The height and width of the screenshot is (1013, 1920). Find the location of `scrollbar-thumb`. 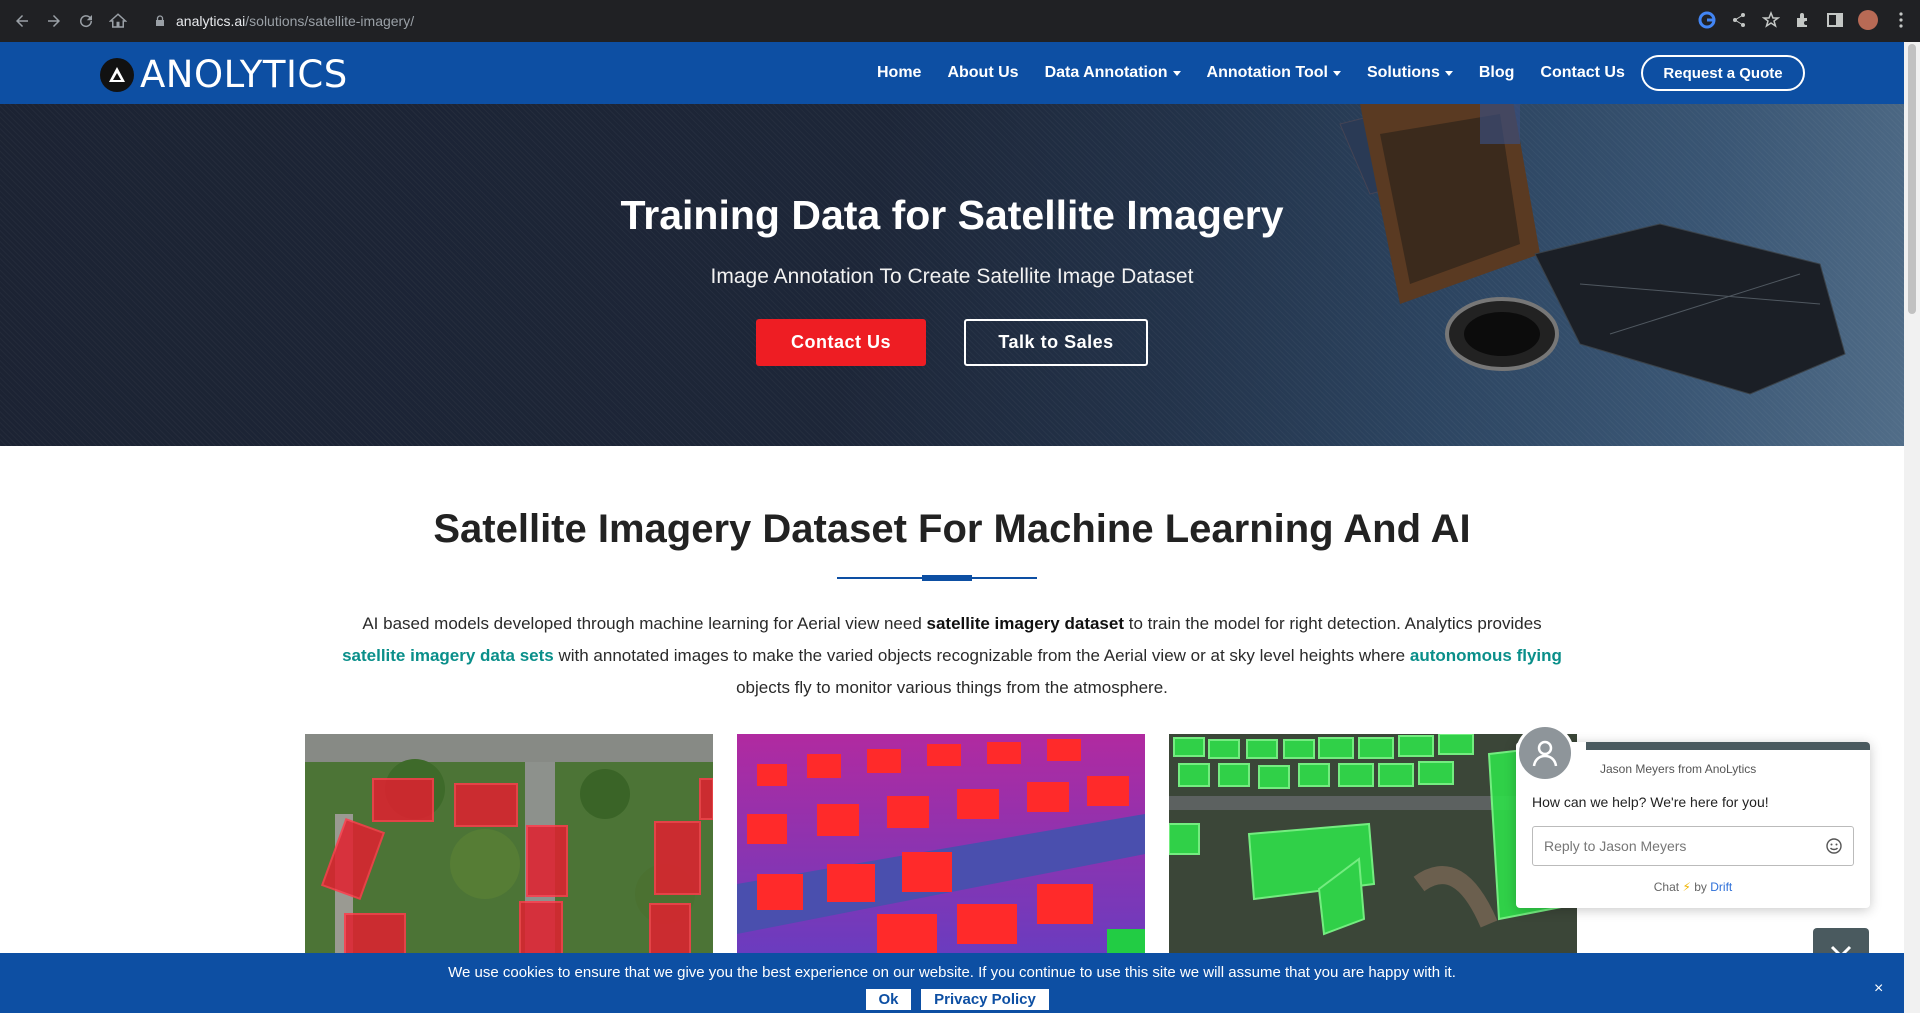

scrollbar-thumb is located at coordinates (1912, 179).